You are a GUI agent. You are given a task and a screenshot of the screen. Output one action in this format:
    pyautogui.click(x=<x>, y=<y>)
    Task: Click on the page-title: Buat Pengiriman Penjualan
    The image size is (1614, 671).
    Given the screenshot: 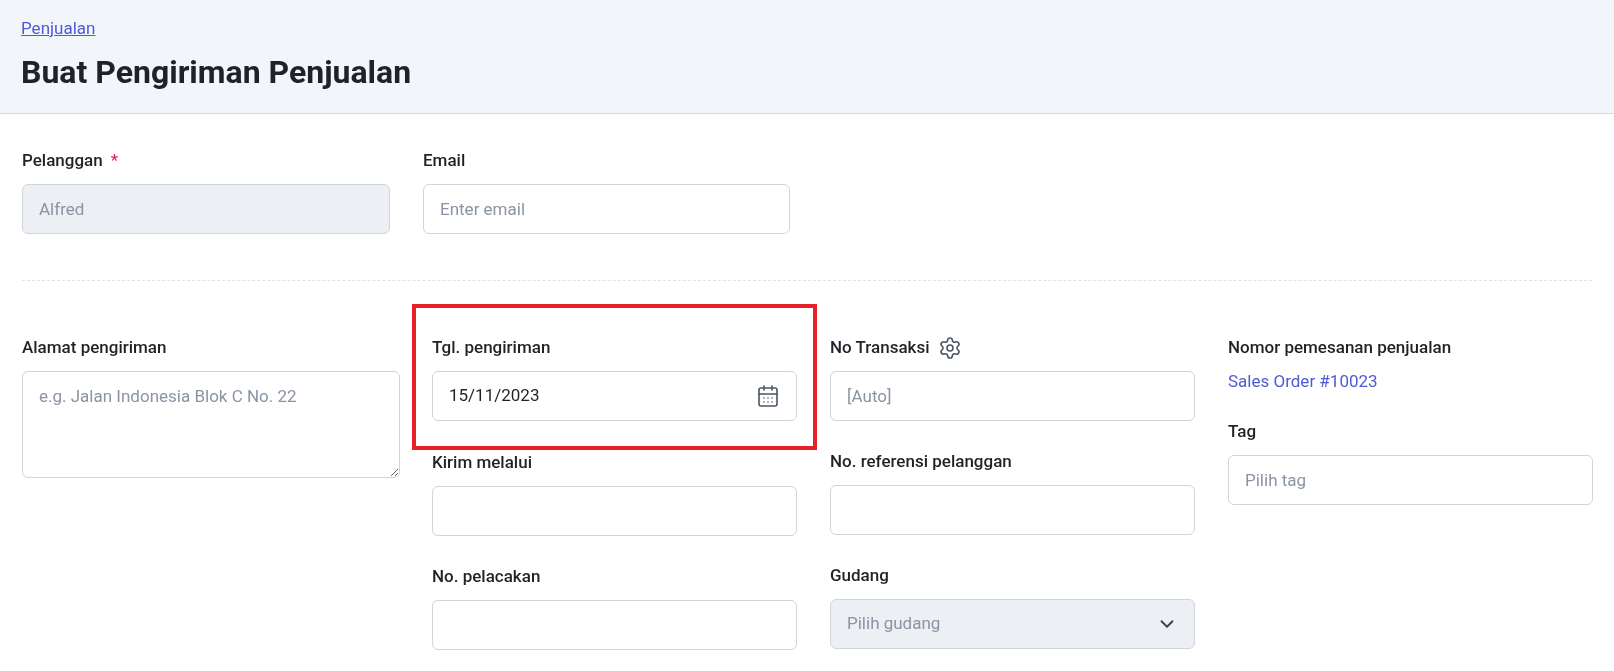 What is the action you would take?
    pyautogui.click(x=217, y=72)
    